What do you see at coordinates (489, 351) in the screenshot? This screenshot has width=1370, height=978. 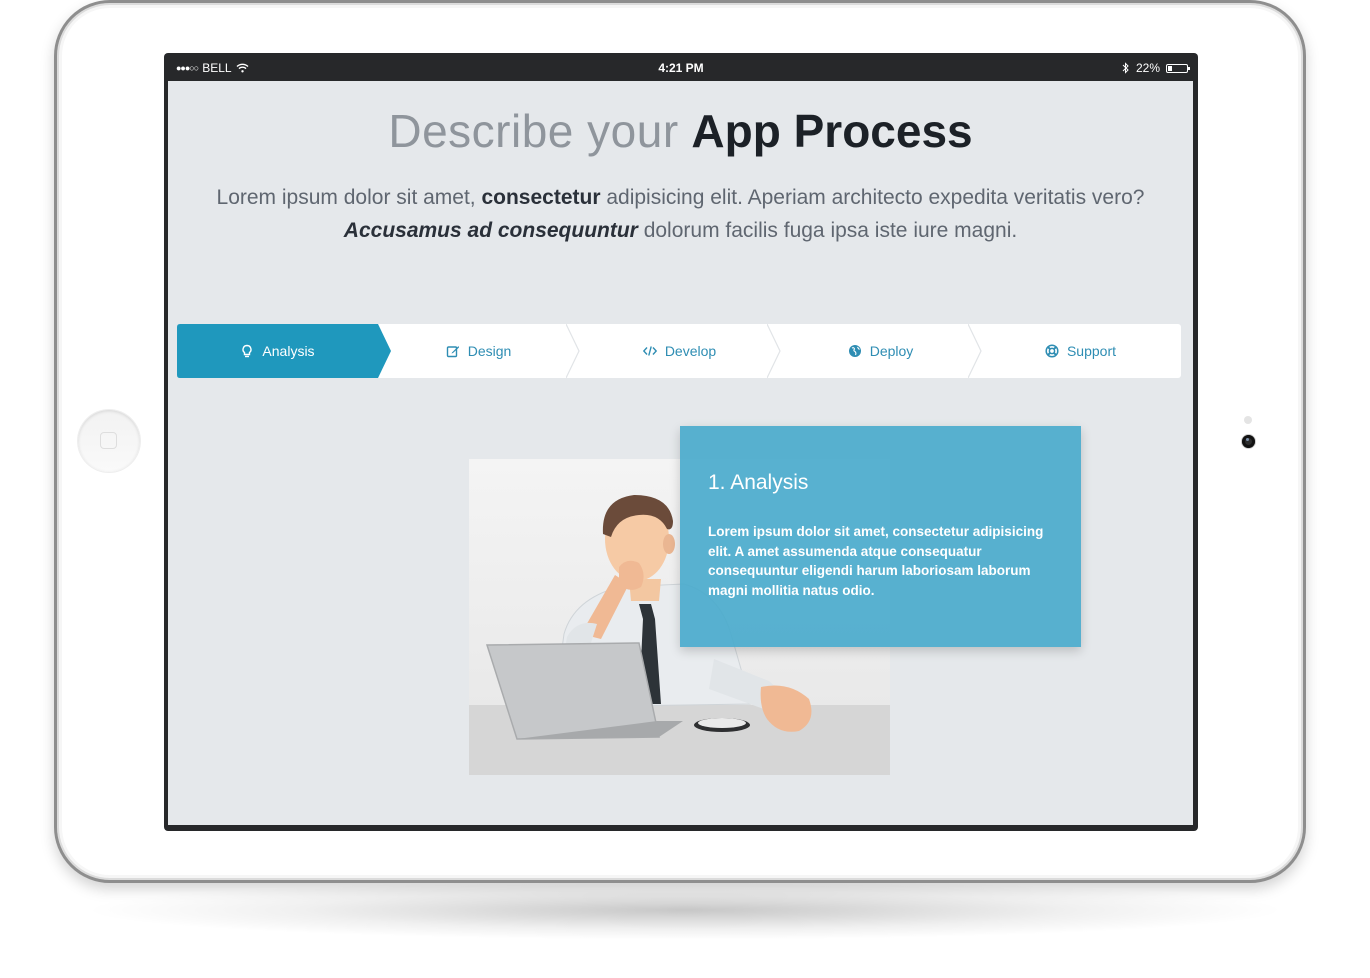 I see `tab-label: Design` at bounding box center [489, 351].